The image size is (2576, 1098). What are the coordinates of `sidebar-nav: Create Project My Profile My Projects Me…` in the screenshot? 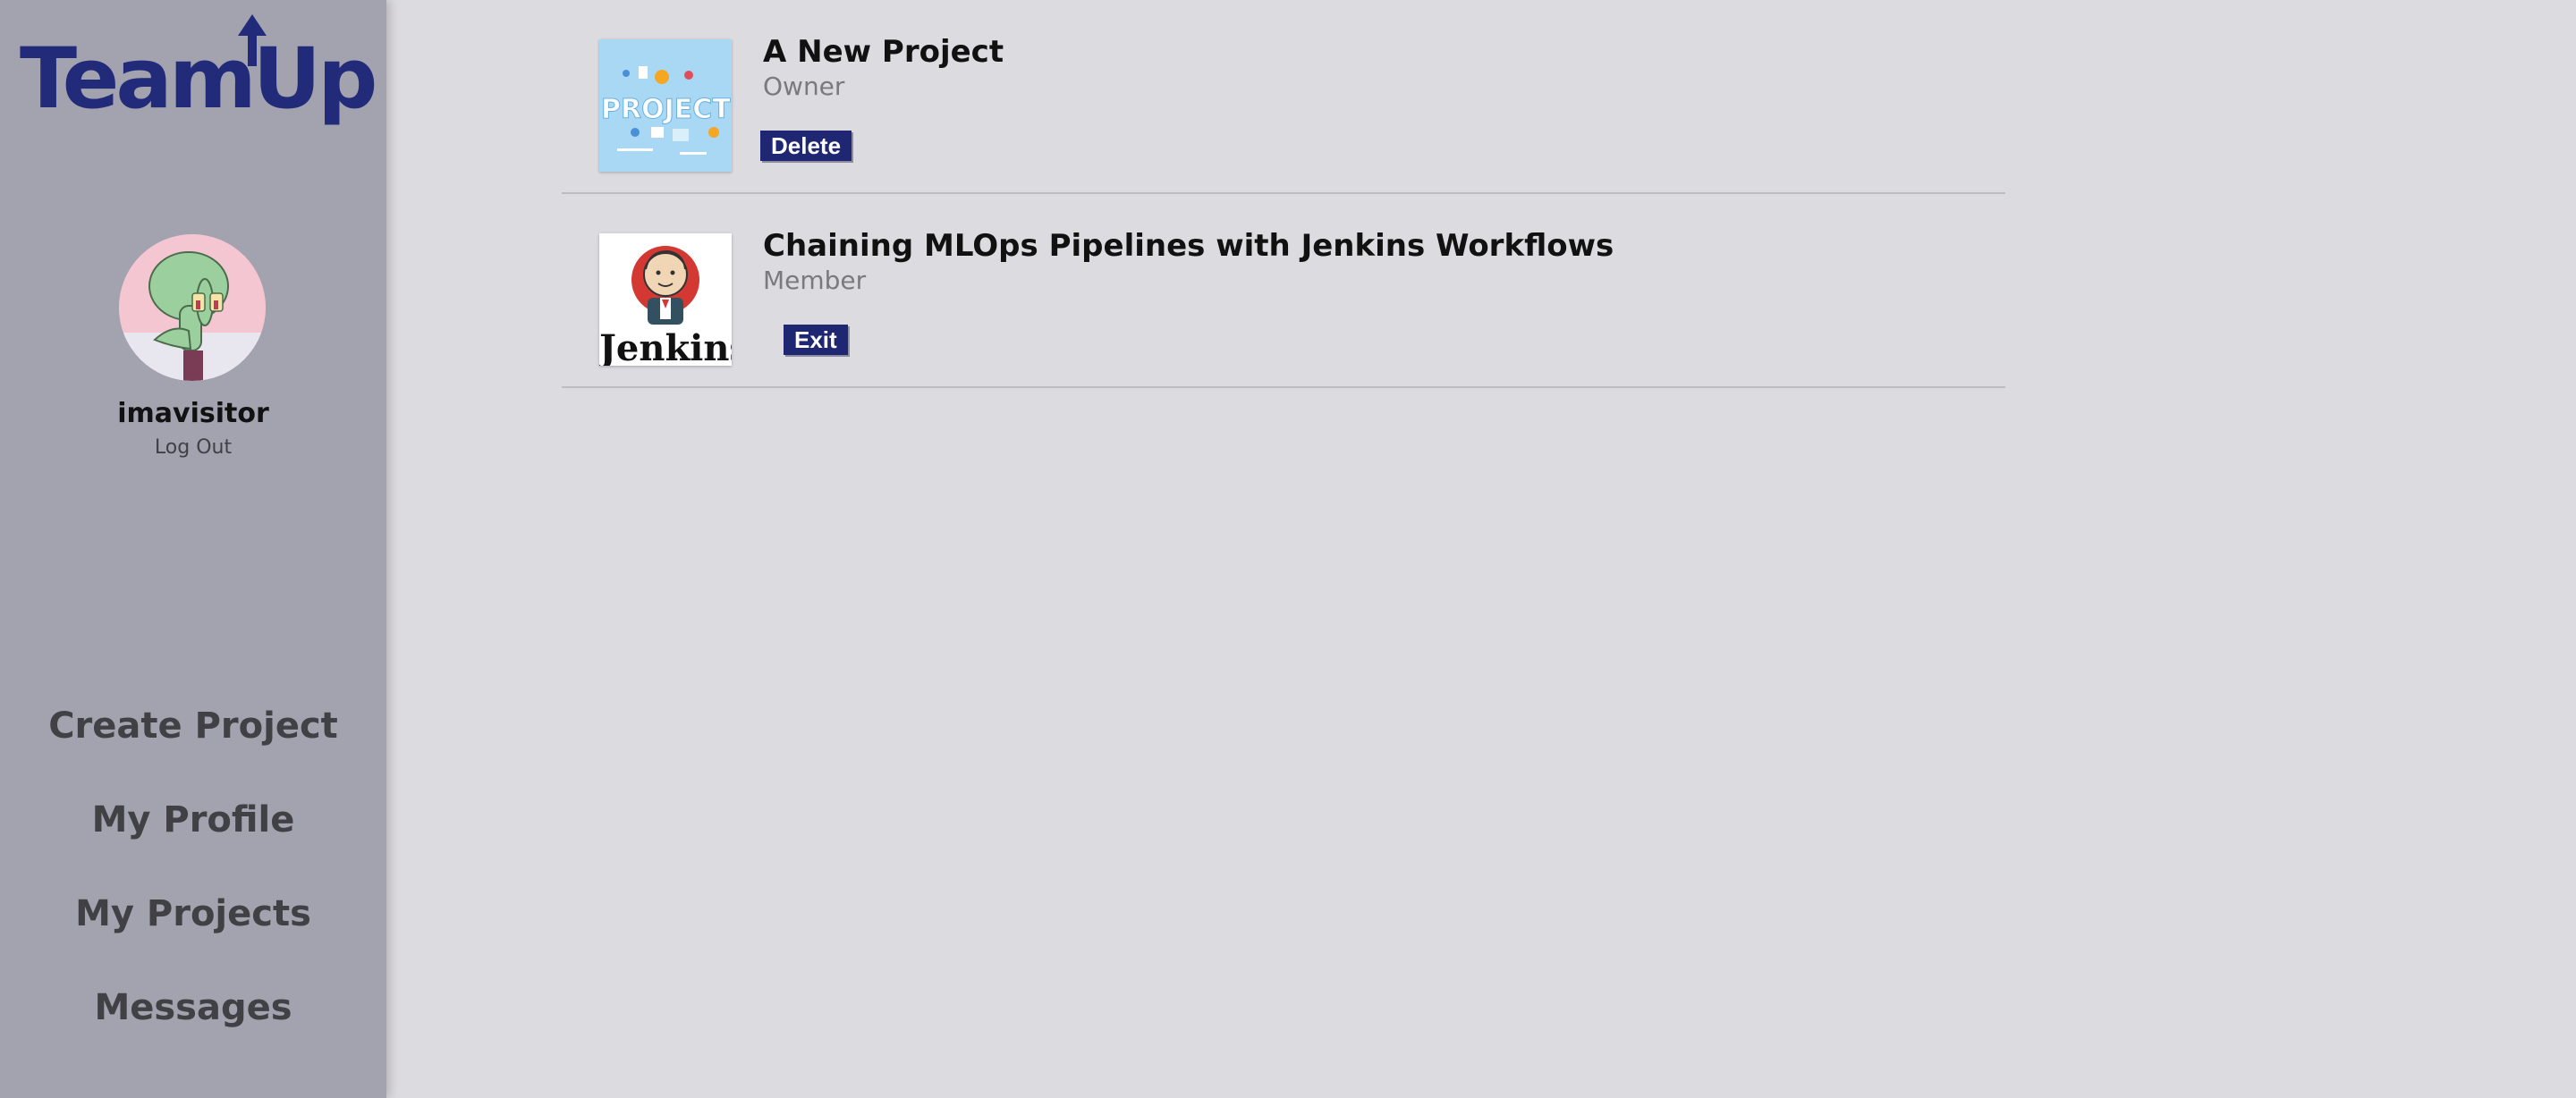 It's located at (193, 885).